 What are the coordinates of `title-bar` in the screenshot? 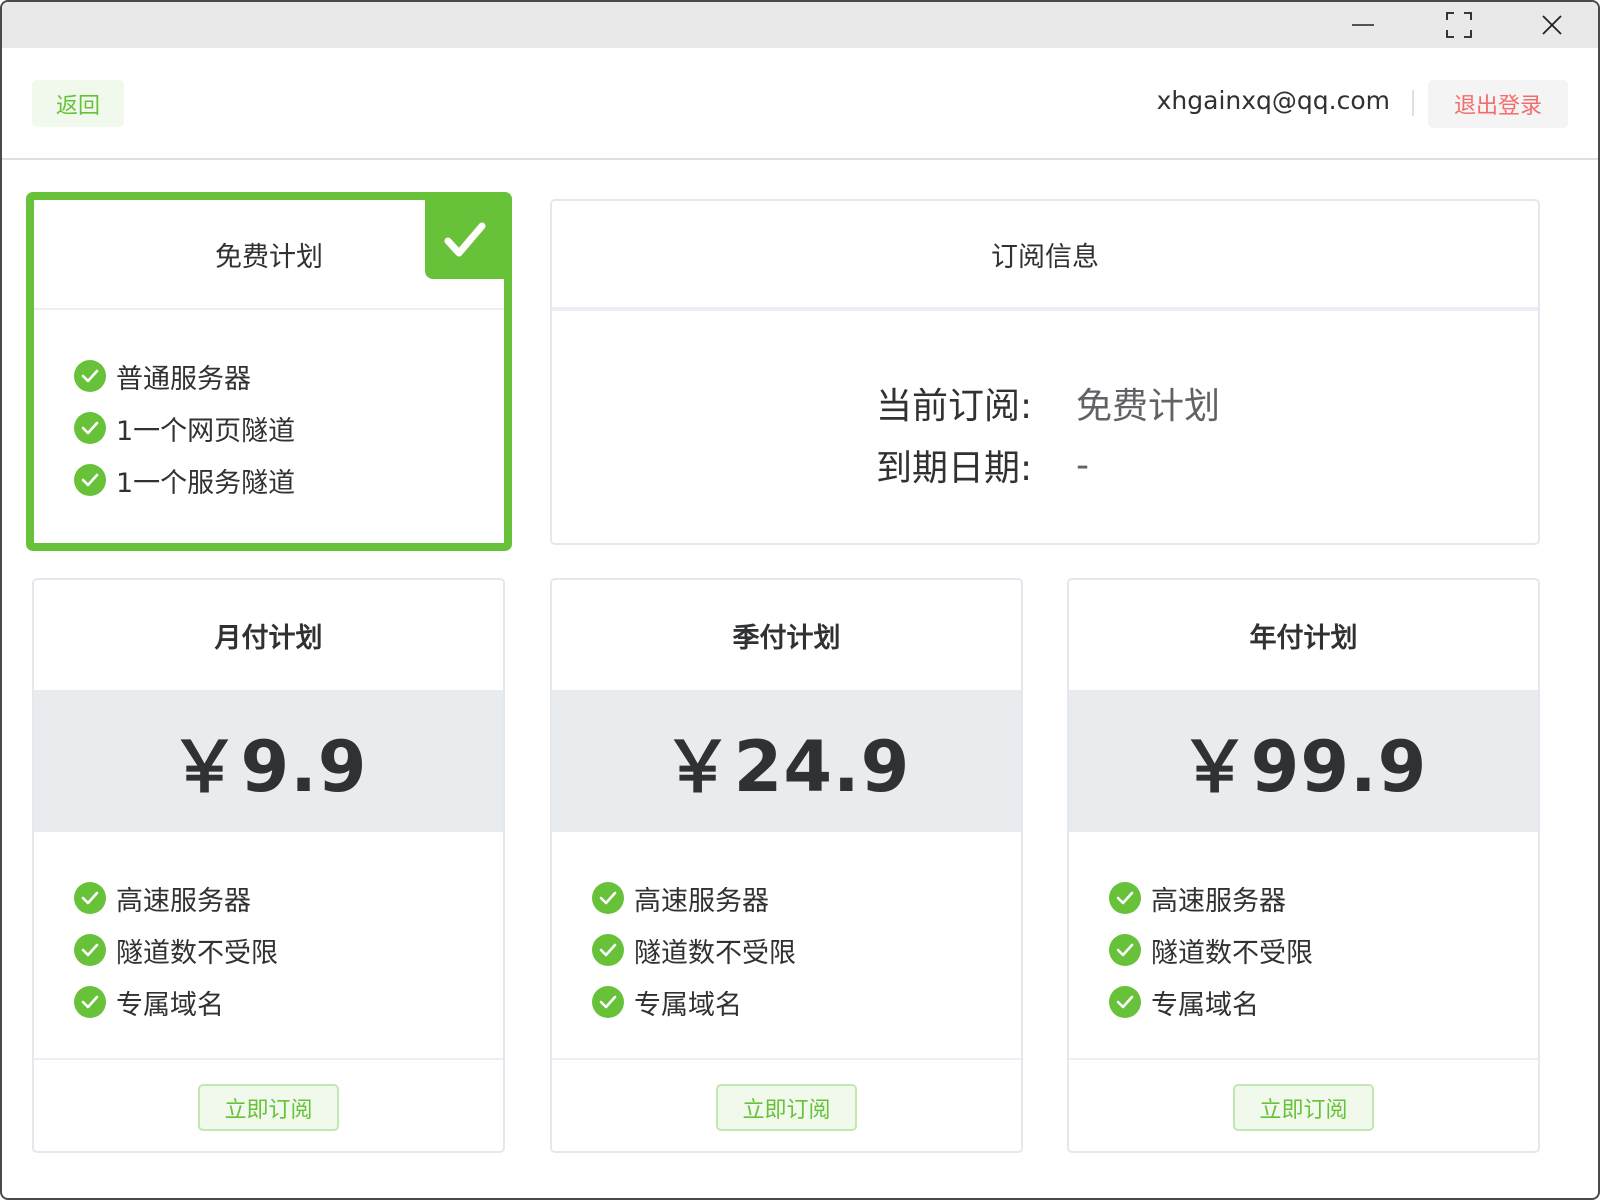 It's located at (800, 25).